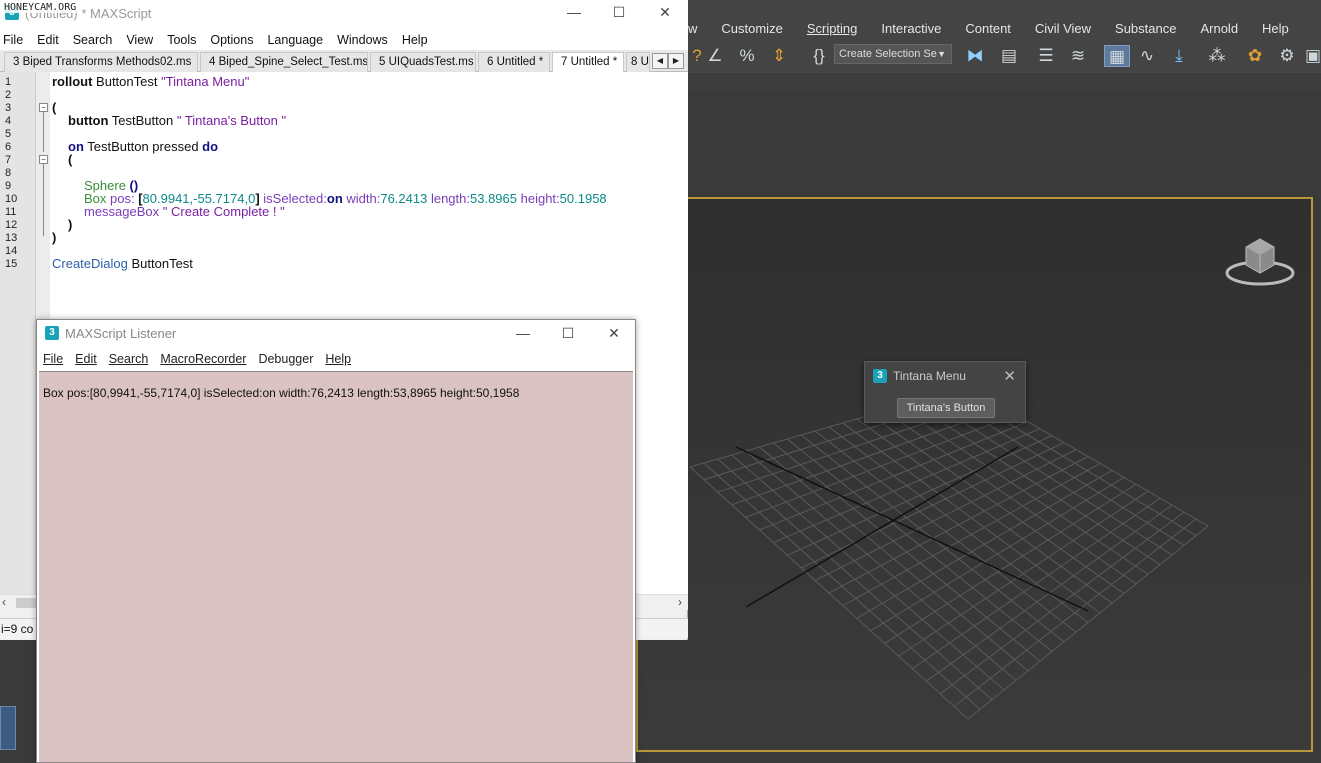 The width and height of the screenshot is (1321, 763). Describe the element at coordinates (1009, 56) in the screenshot. I see `align-icon: ▤` at that location.